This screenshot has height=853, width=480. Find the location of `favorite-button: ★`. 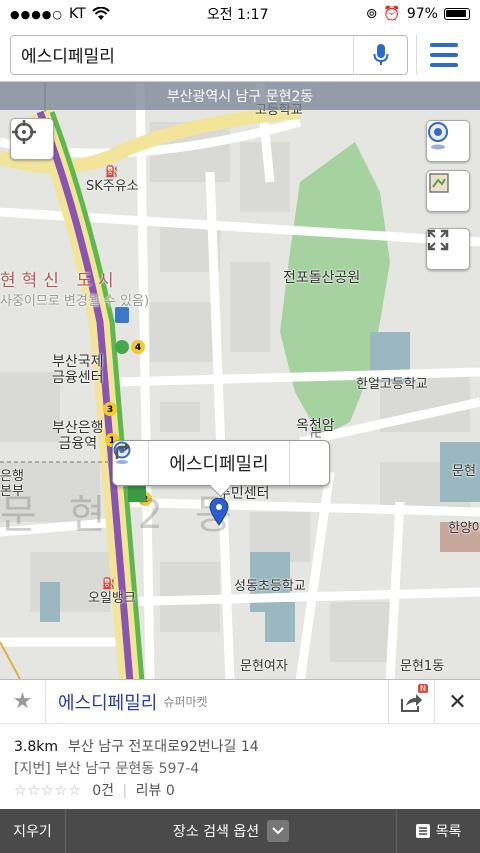

favorite-button: ★ is located at coordinates (23, 701).